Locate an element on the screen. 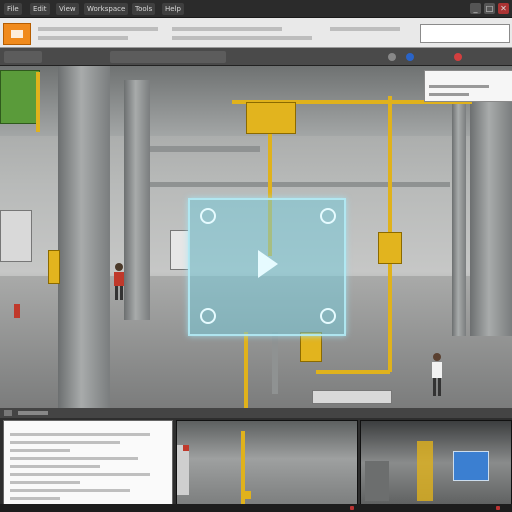  layer-icon is located at coordinates (410, 57).